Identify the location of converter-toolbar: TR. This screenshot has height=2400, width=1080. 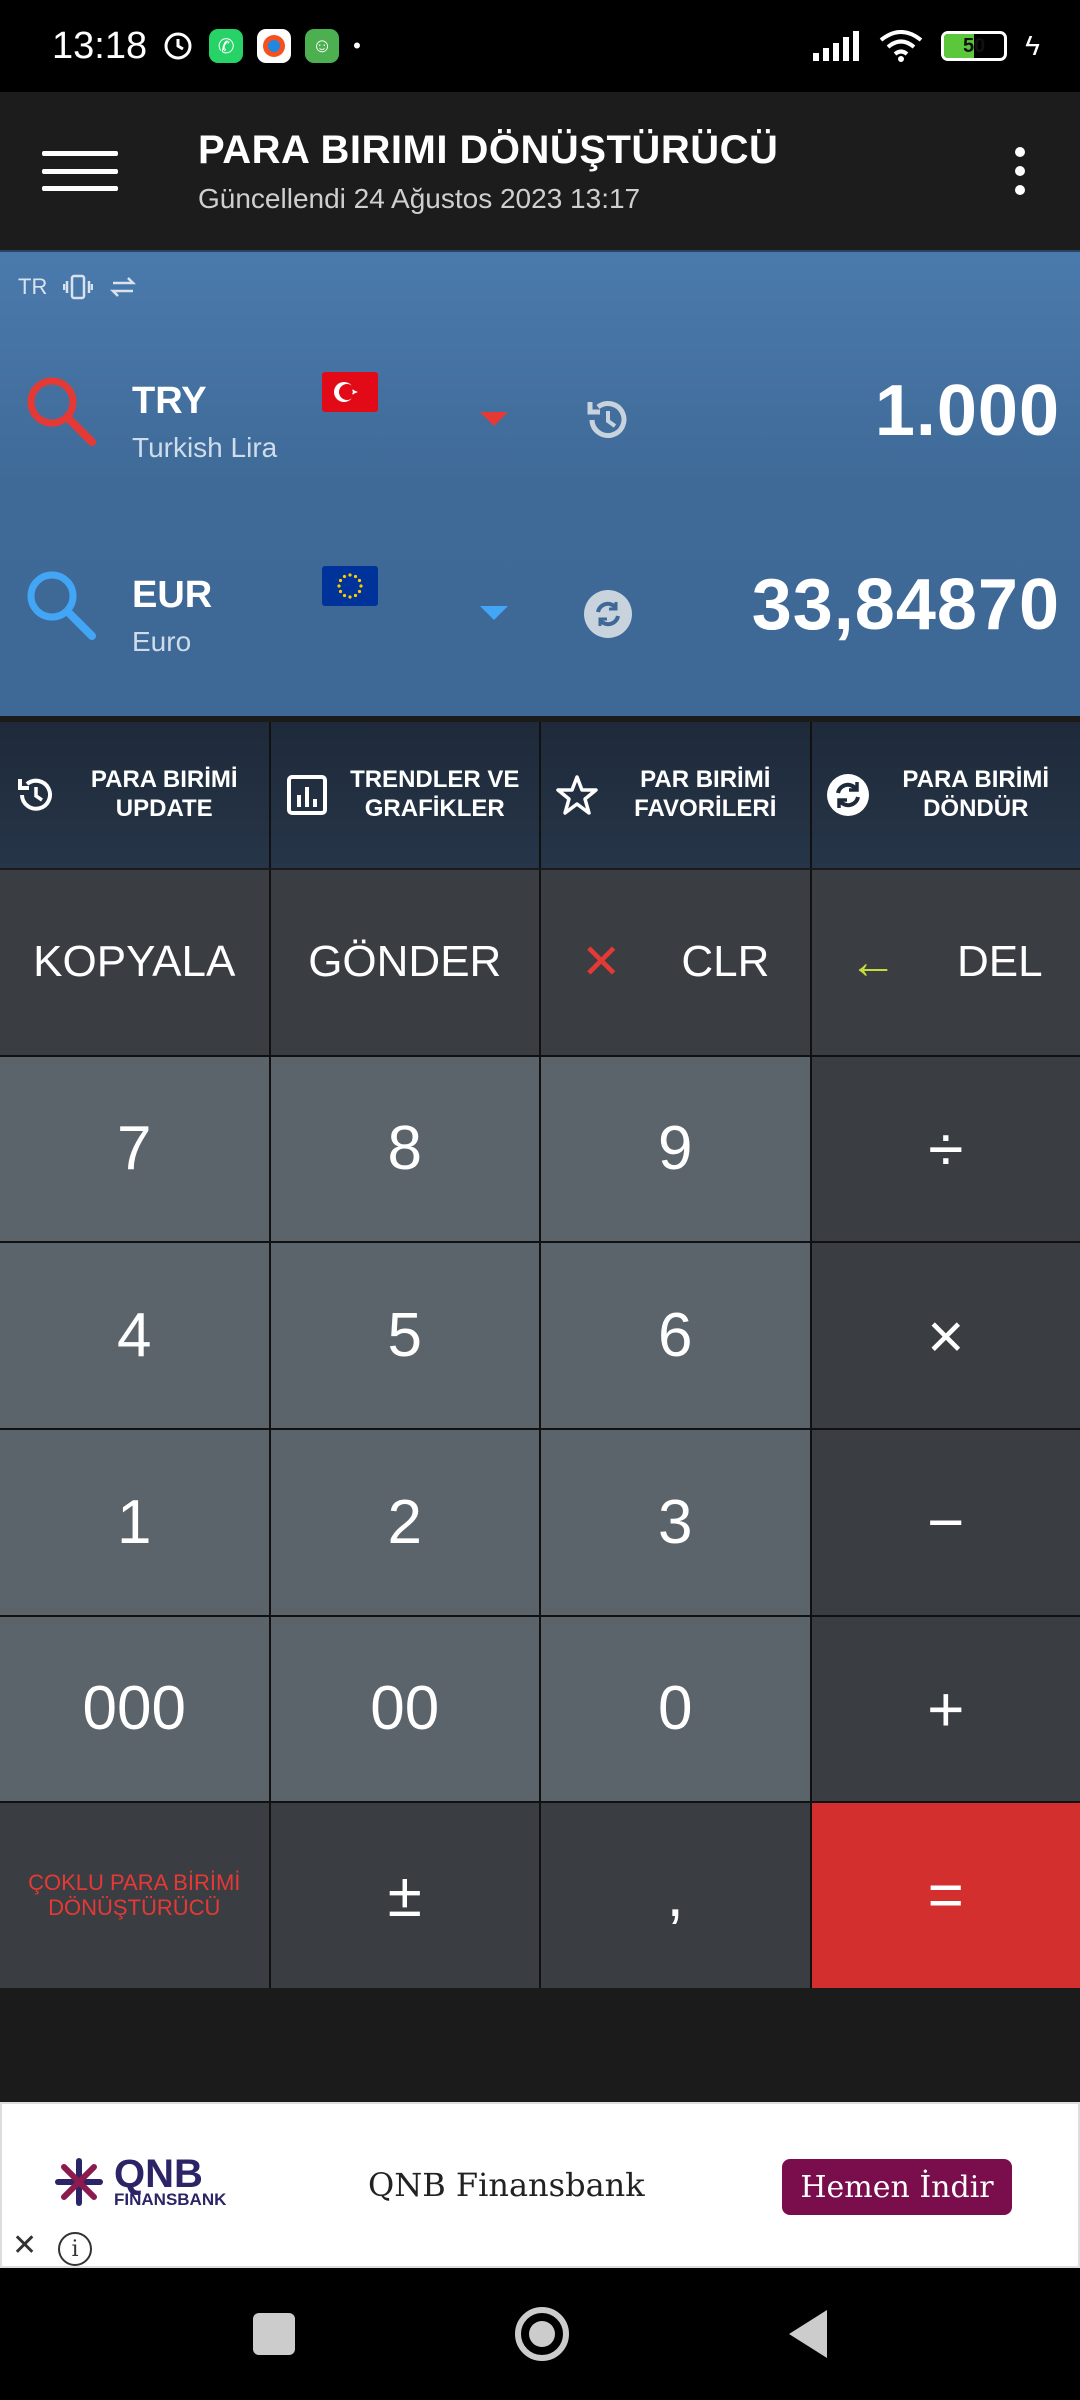
(77, 287).